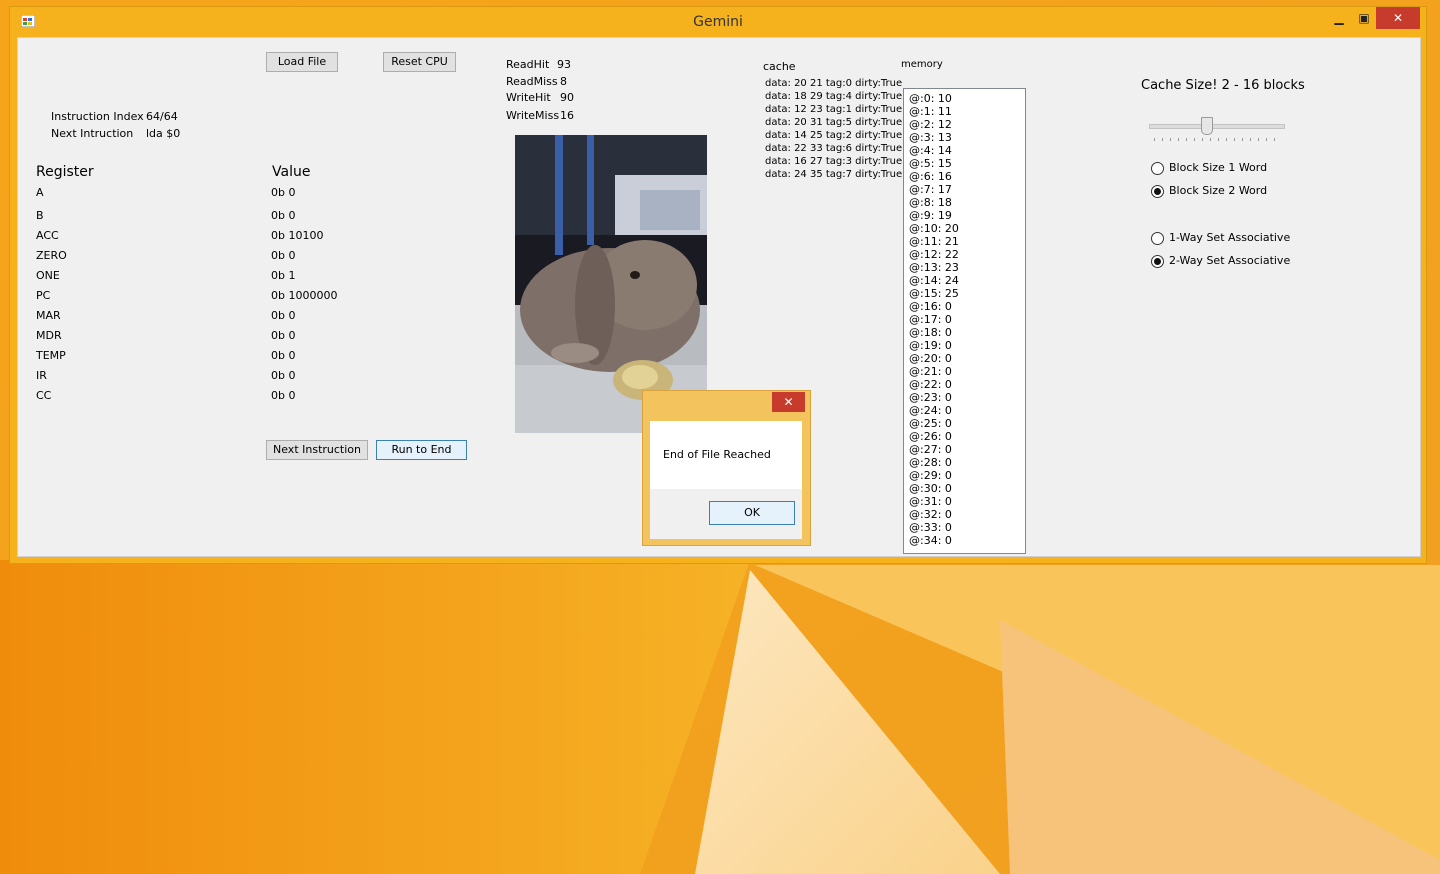 Image resolution: width=1440 pixels, height=874 pixels. I want to click on close-button: ✕, so click(1398, 18).